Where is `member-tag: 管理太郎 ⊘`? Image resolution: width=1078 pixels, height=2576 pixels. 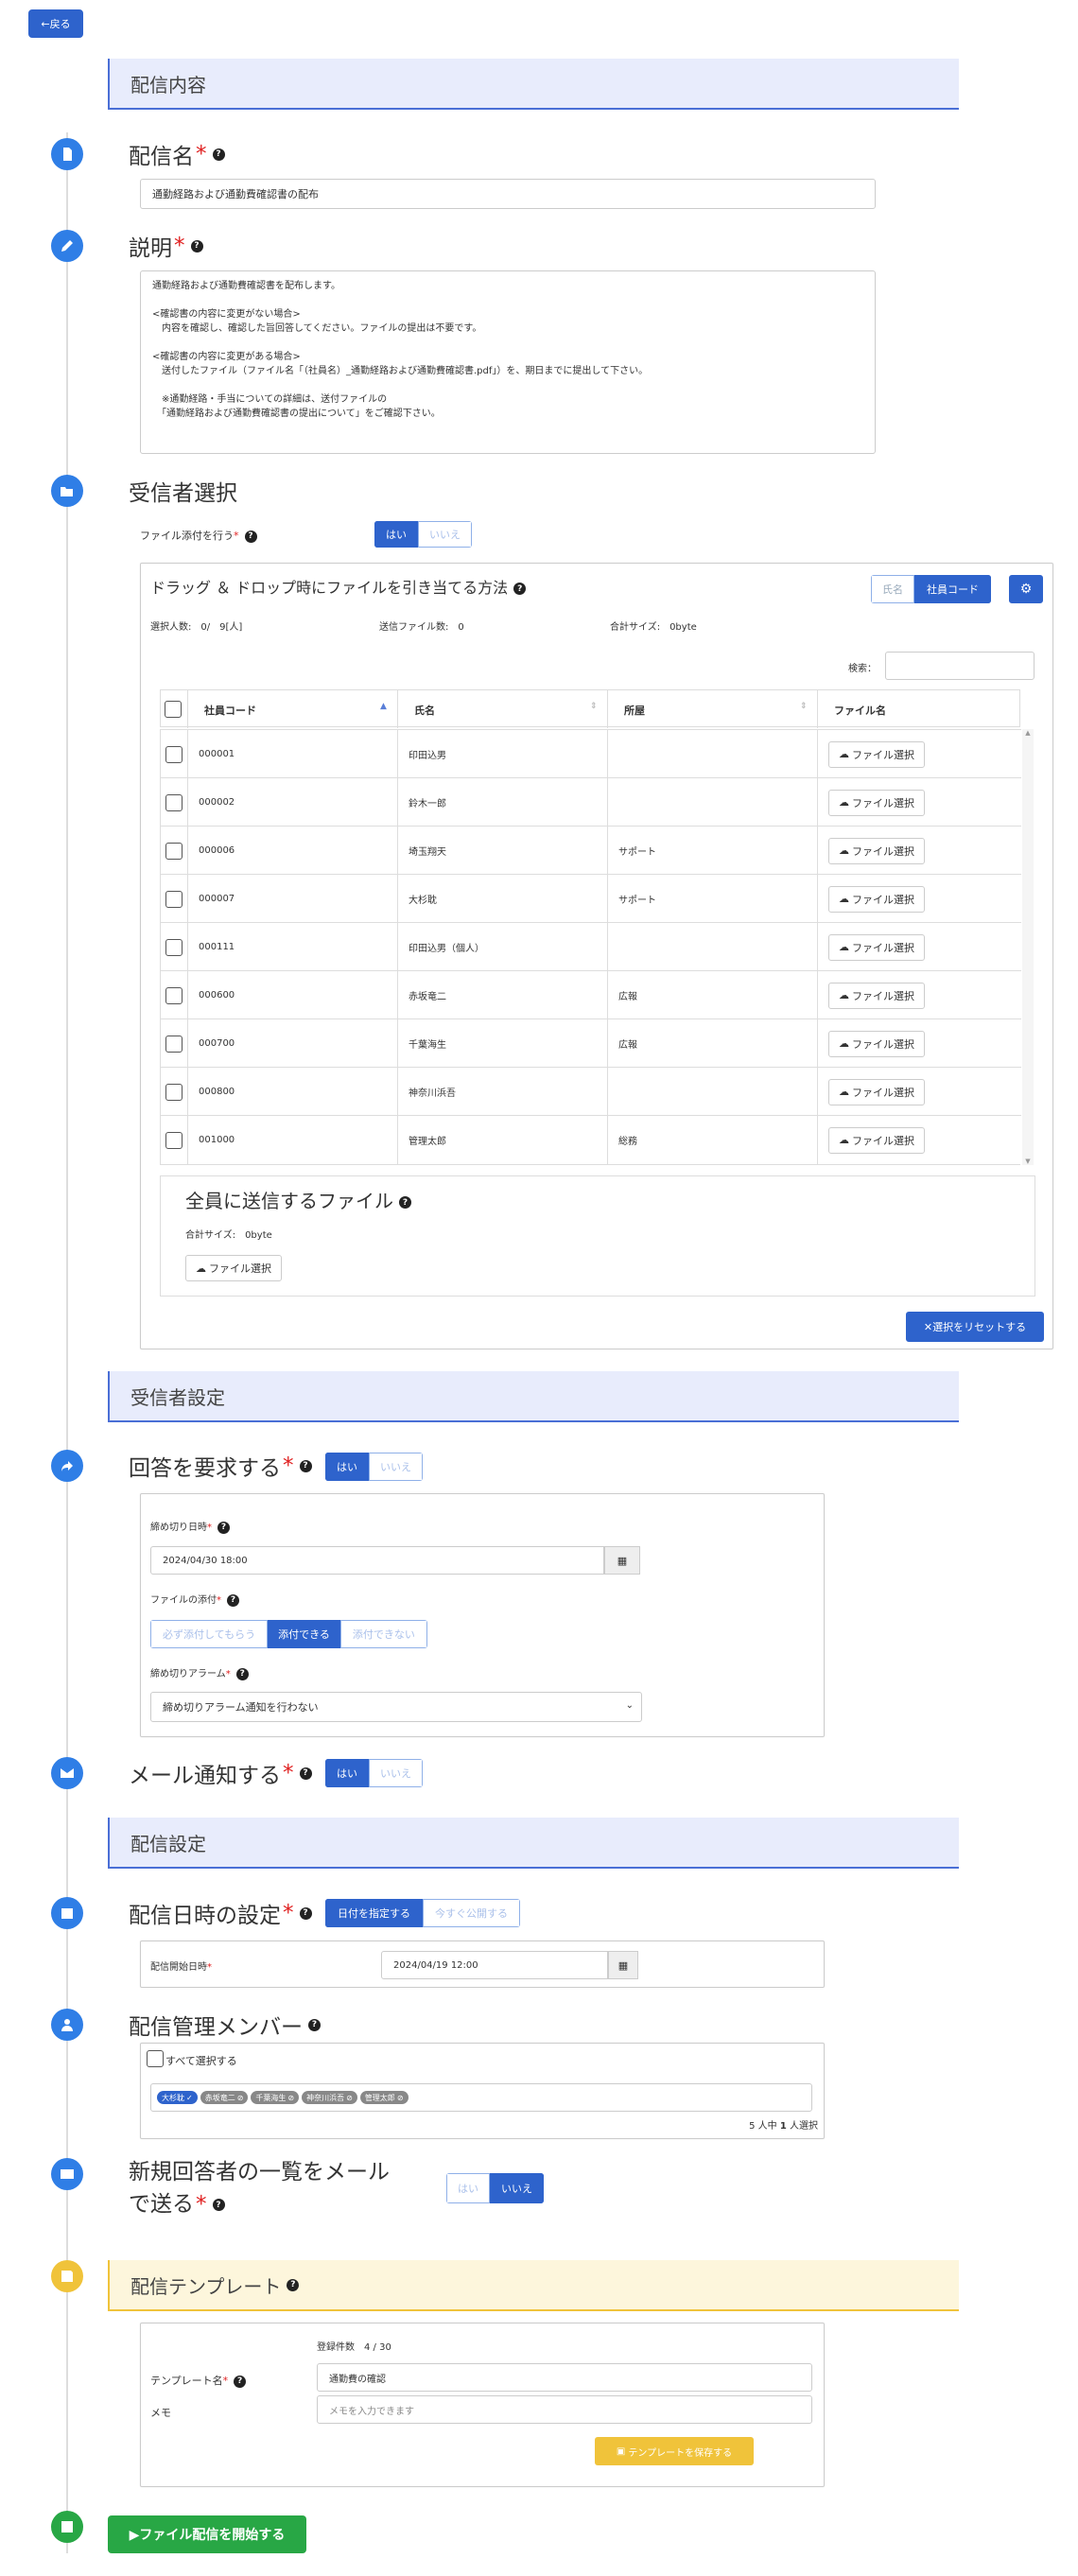
member-tag: 管理太郎 ⊘ is located at coordinates (384, 2097).